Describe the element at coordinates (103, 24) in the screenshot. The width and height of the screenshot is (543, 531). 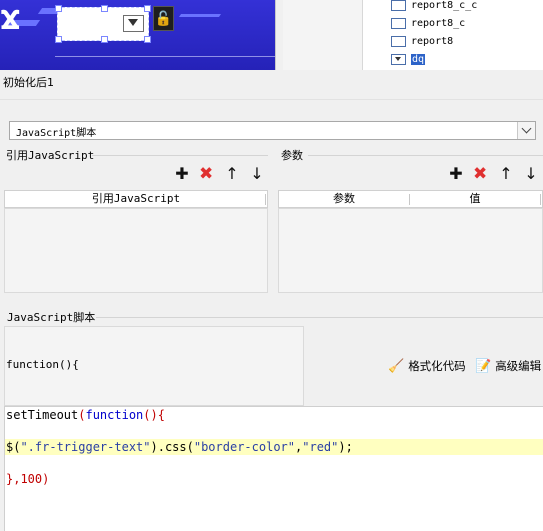
I see `canvas-selected-widget` at that location.